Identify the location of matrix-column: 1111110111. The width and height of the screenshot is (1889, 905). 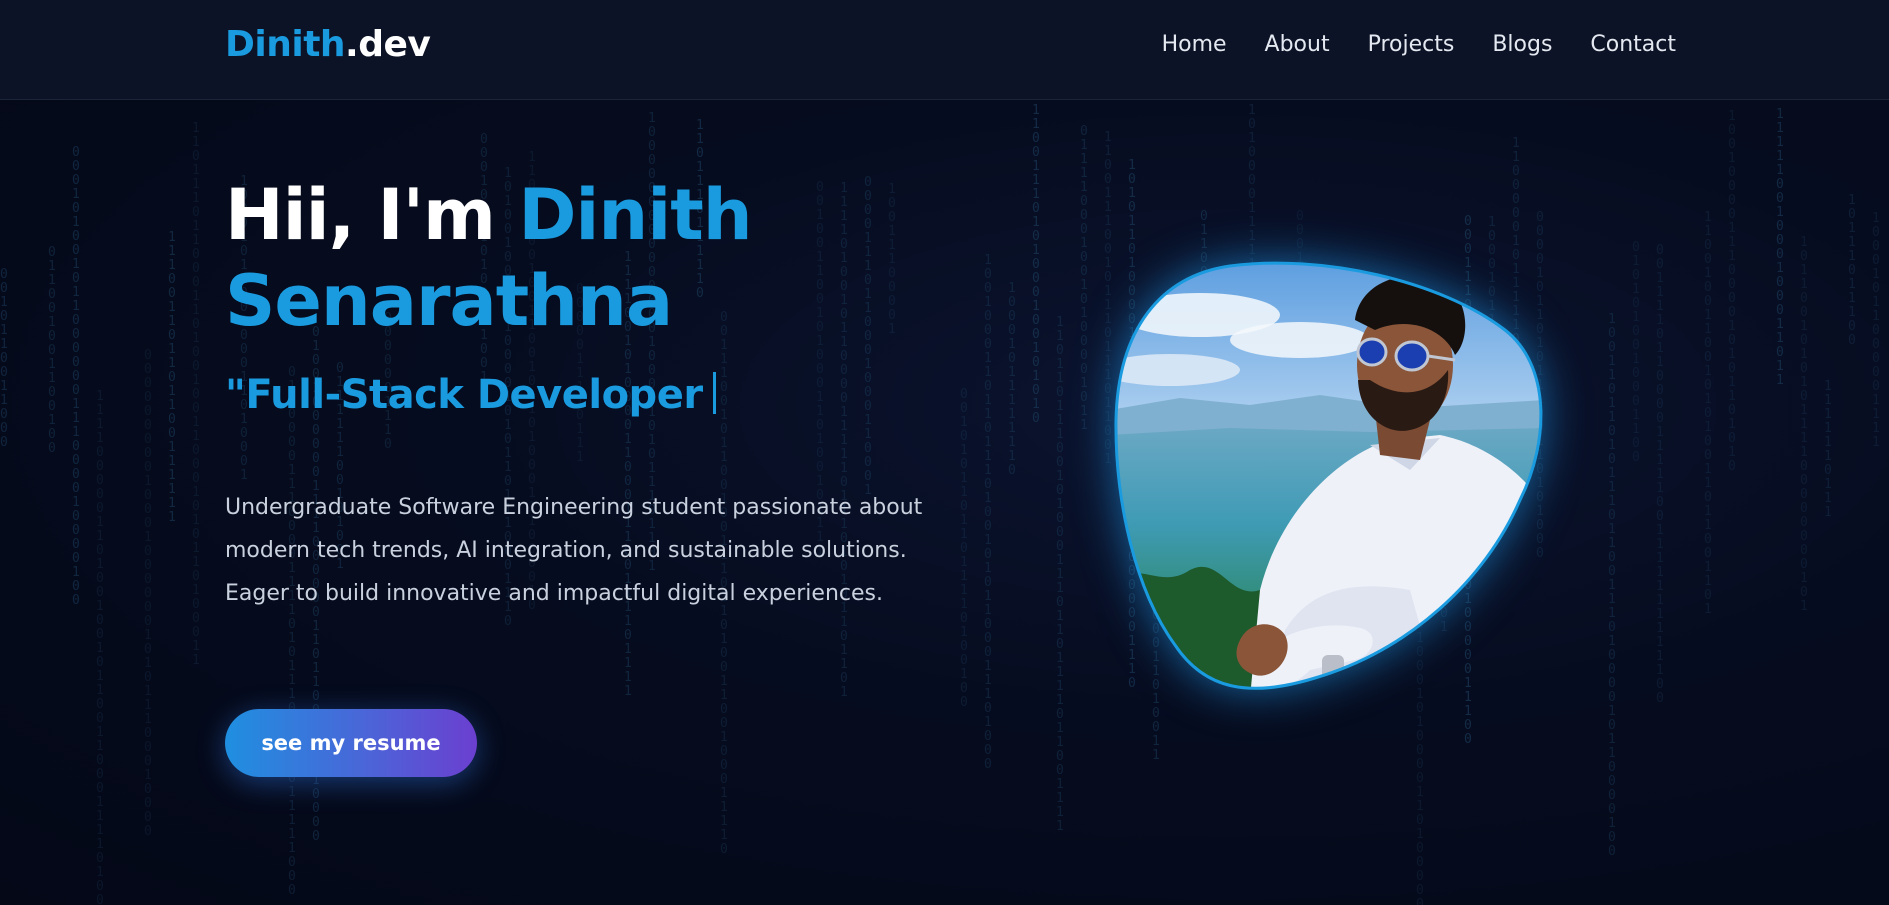
(1828, 449).